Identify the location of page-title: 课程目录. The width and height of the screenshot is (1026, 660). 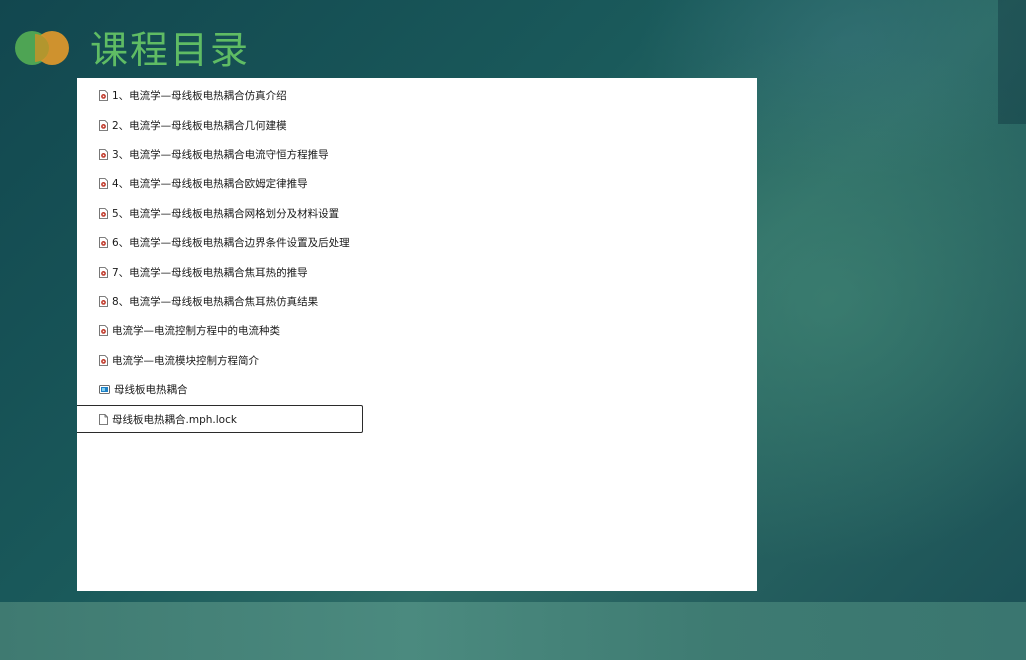
(170, 50).